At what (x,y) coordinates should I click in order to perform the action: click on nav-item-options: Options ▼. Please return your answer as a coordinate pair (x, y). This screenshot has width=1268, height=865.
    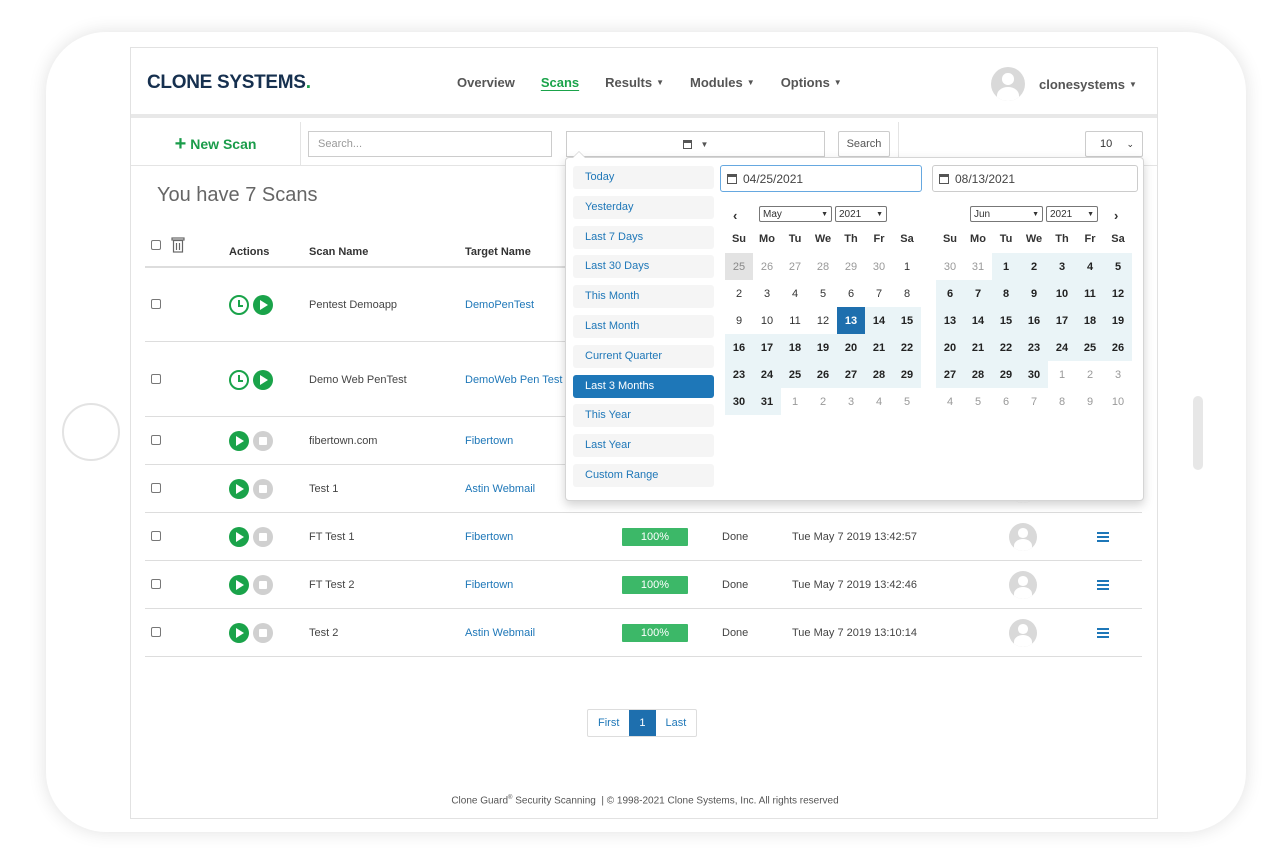
    Looking at the image, I should click on (811, 82).